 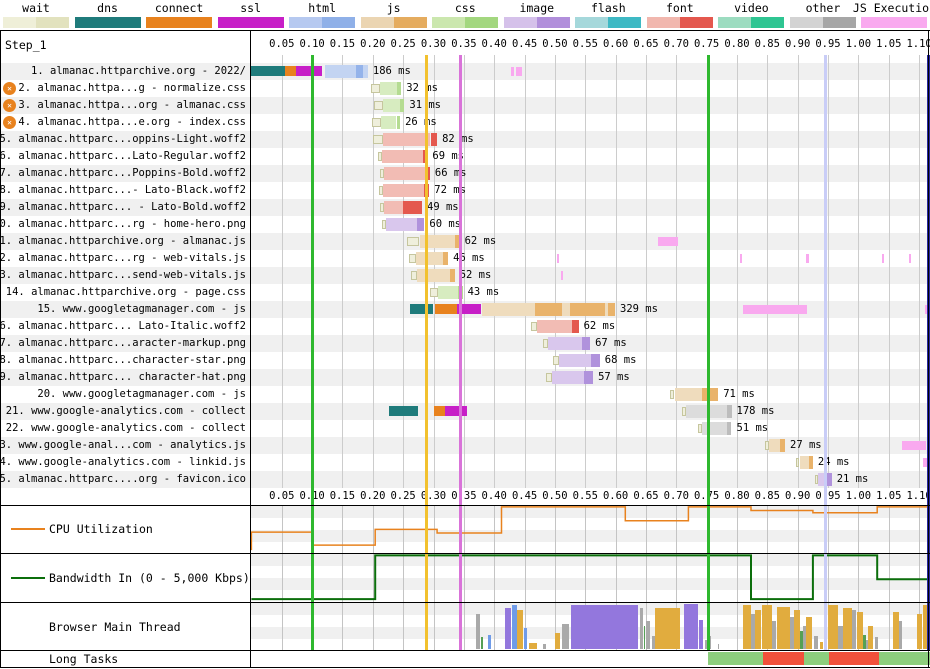 What do you see at coordinates (123, 479) in the screenshot?
I see `request-label: 25. almanac.httparc....org - favicon.ico` at bounding box center [123, 479].